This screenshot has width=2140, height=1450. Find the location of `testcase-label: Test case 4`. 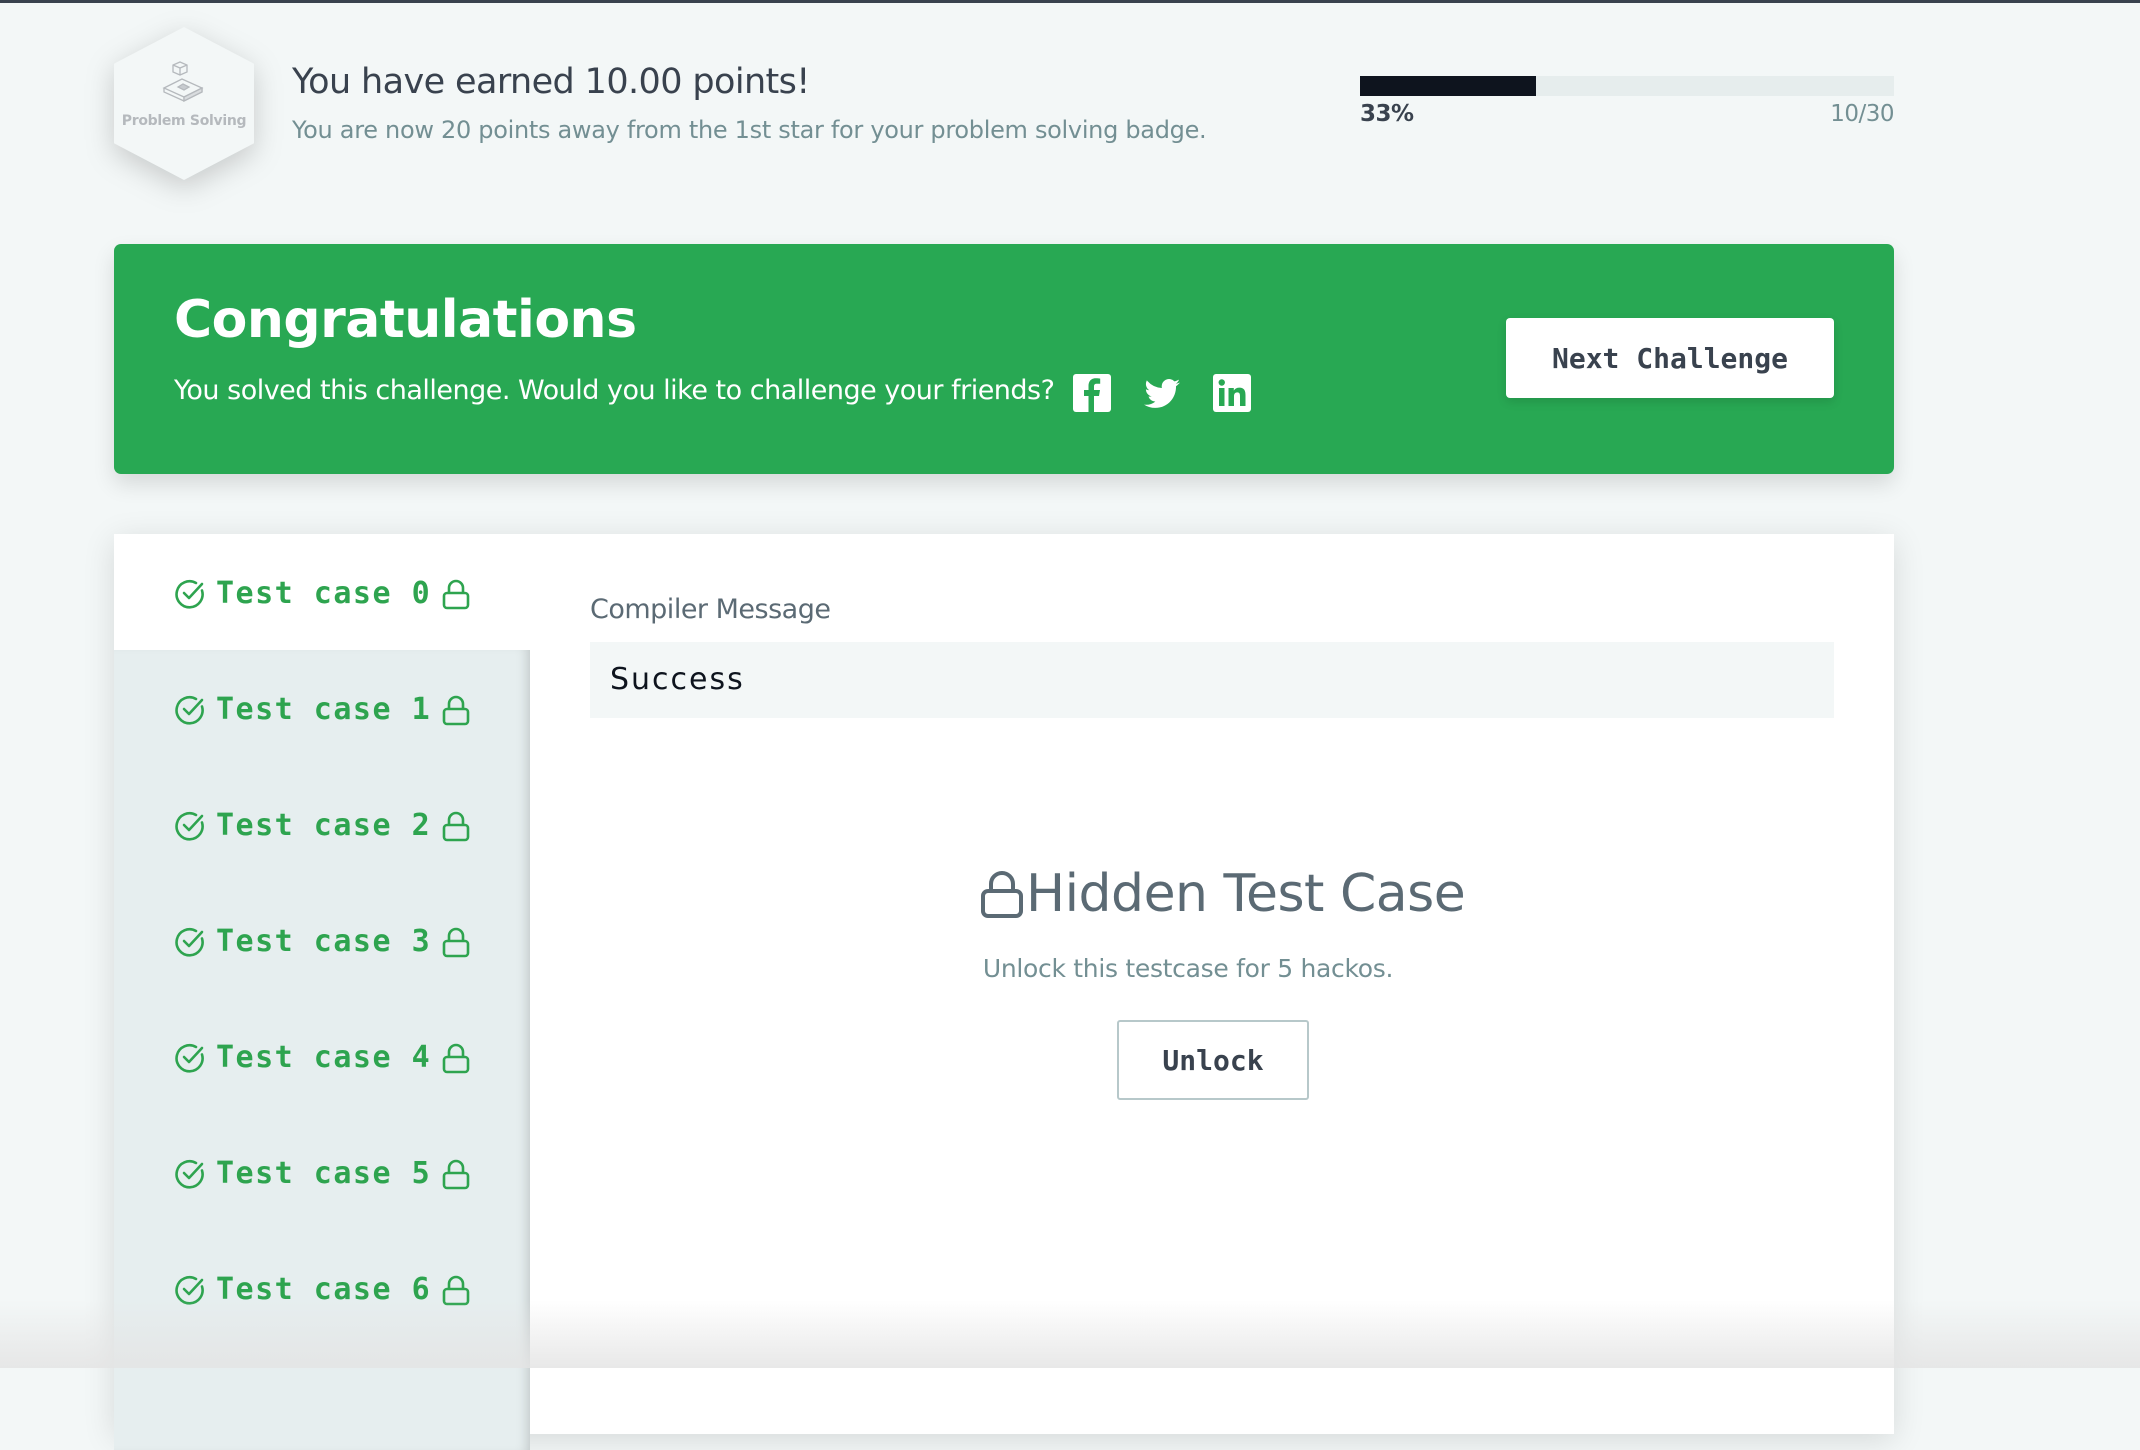

testcase-label: Test case 4 is located at coordinates (324, 1057).